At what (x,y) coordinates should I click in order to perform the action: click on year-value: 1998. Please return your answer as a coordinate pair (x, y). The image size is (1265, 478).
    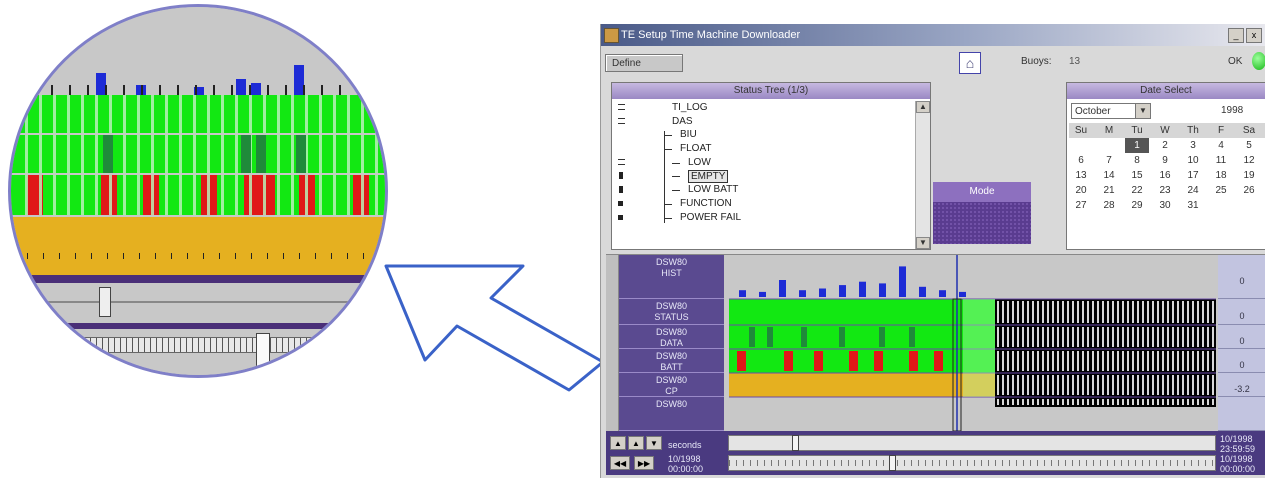
    Looking at the image, I should click on (1232, 110).